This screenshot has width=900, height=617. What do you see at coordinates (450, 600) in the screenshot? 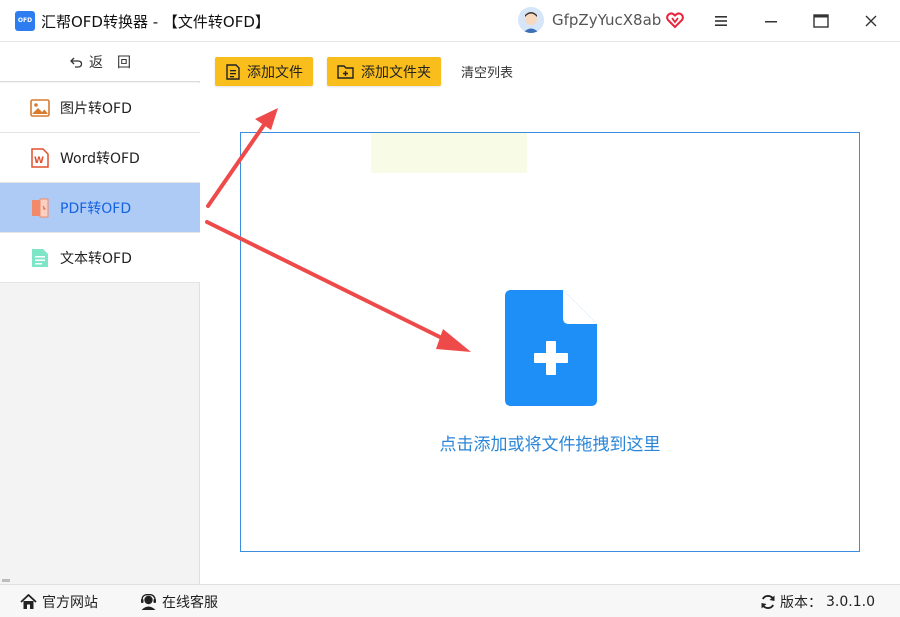
I see `footer-bar: 官方网站 在线客服 版本： 3.0.1.0` at bounding box center [450, 600].